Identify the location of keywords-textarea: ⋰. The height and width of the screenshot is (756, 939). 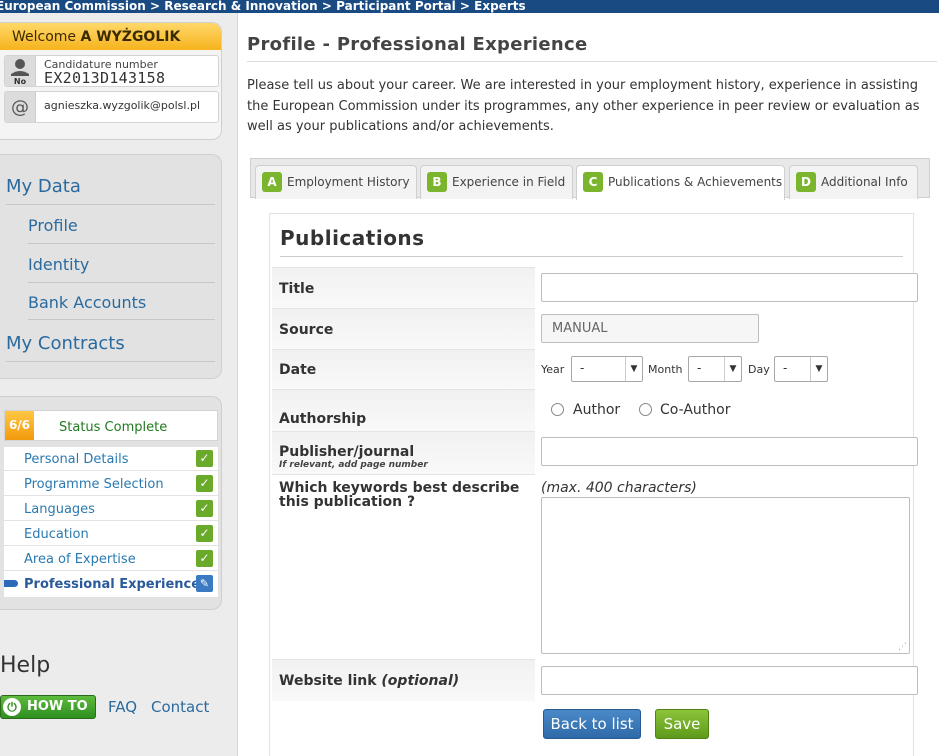
(725, 575).